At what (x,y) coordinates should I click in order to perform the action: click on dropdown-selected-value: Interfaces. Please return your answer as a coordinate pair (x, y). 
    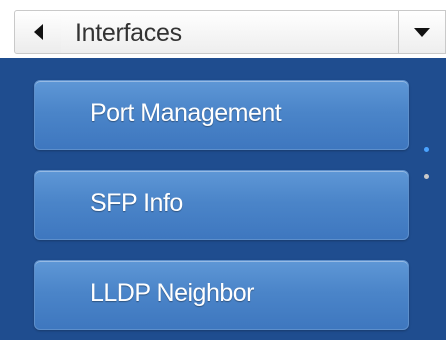
    Looking at the image, I should click on (128, 33).